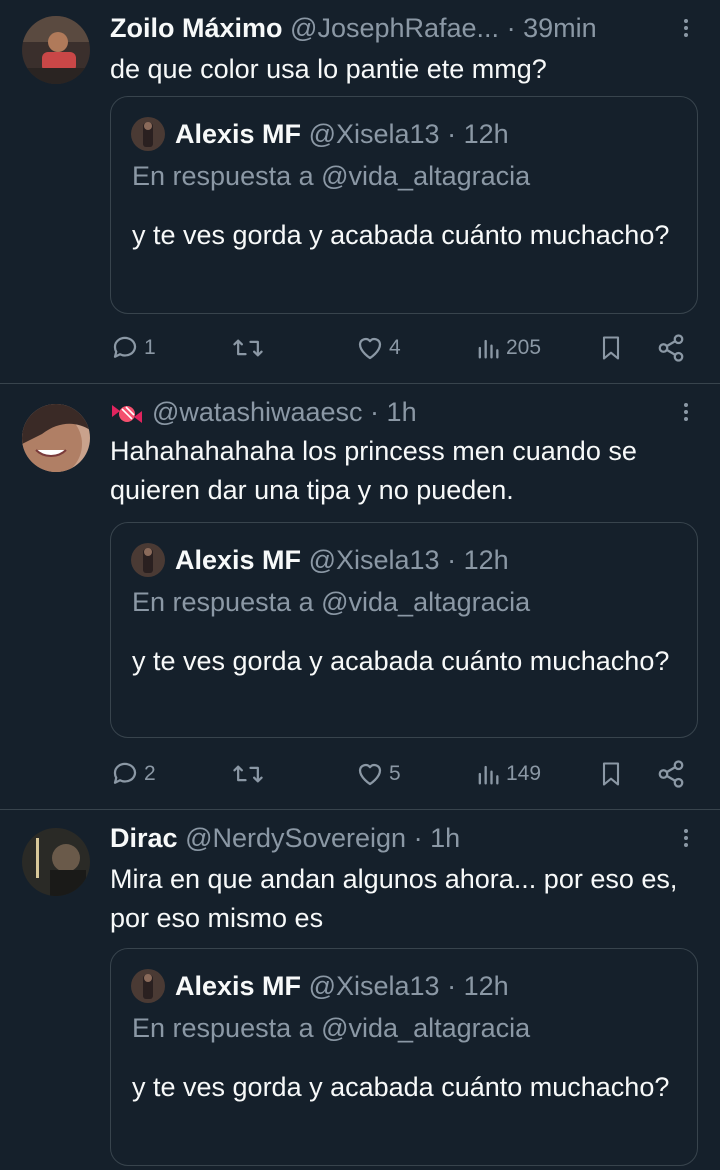  I want to click on tweet-header: Dirac @NerdySovereign · 1h, so click(384, 838).